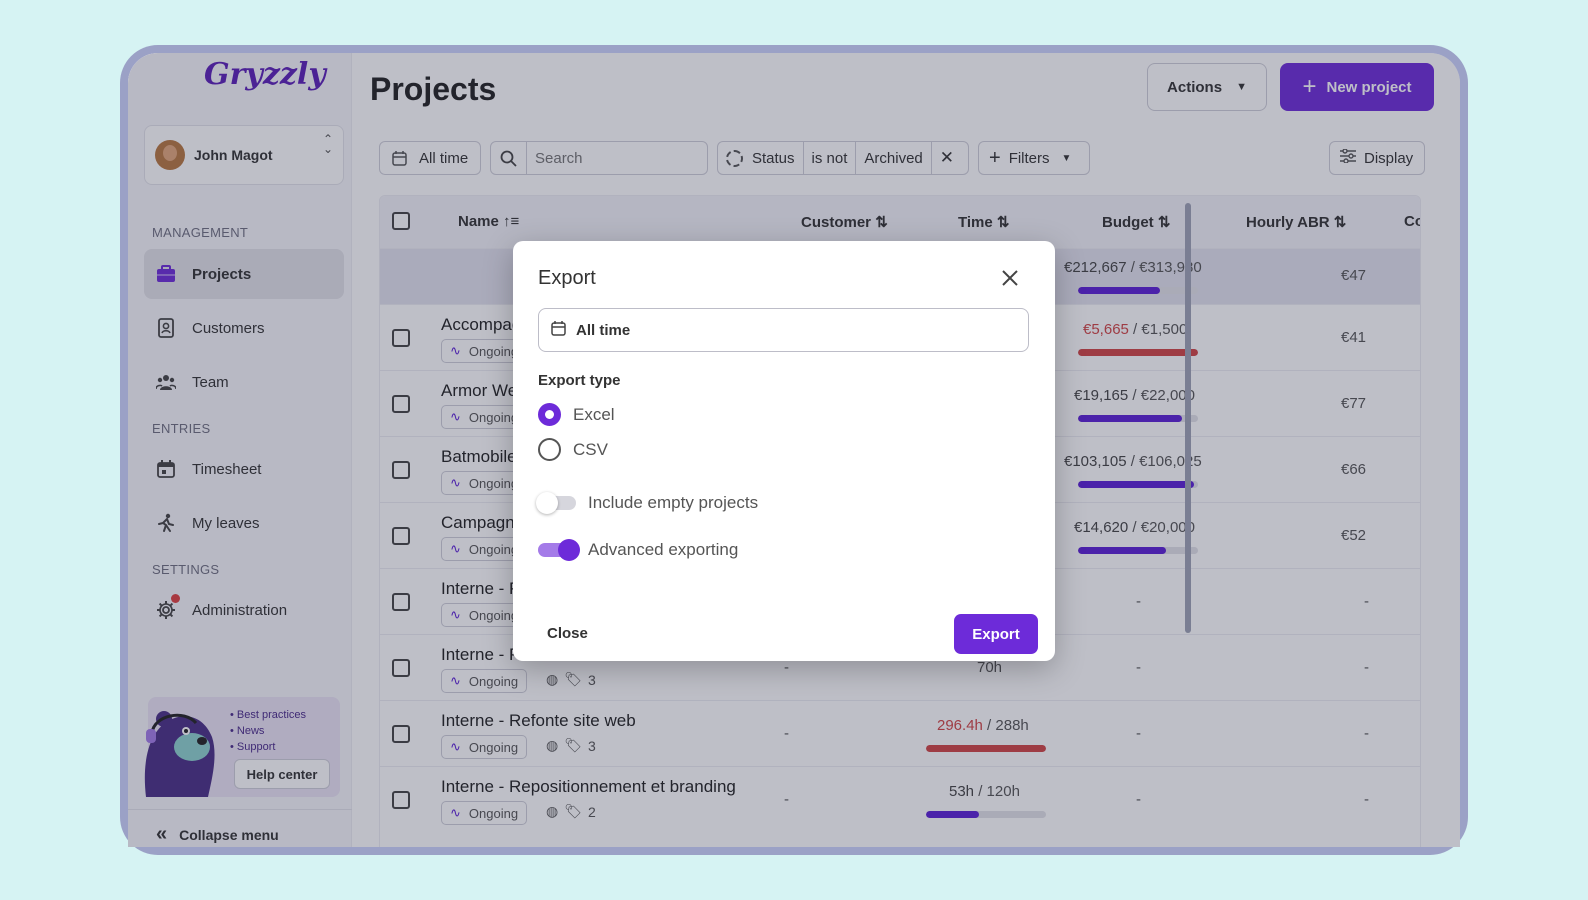  Describe the element at coordinates (549, 449) in the screenshot. I see `radio-unchecked-icon` at that location.